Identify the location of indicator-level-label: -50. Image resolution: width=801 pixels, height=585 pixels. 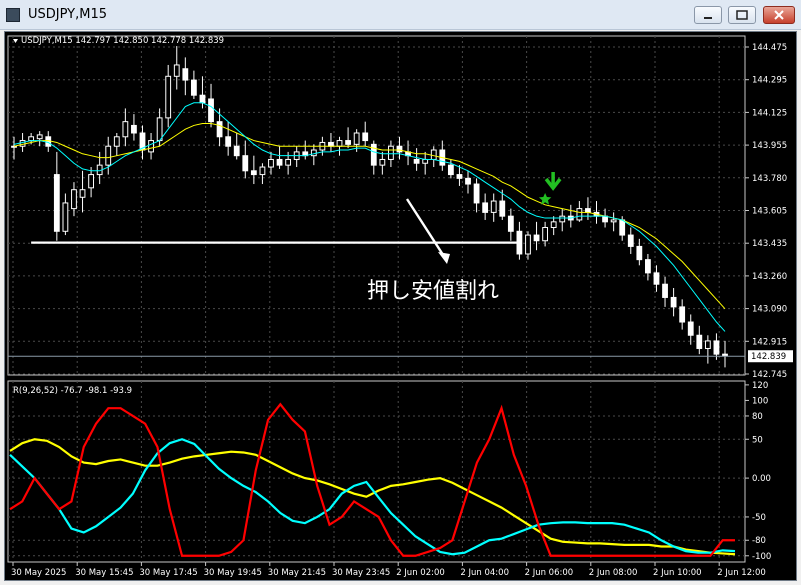
(759, 518).